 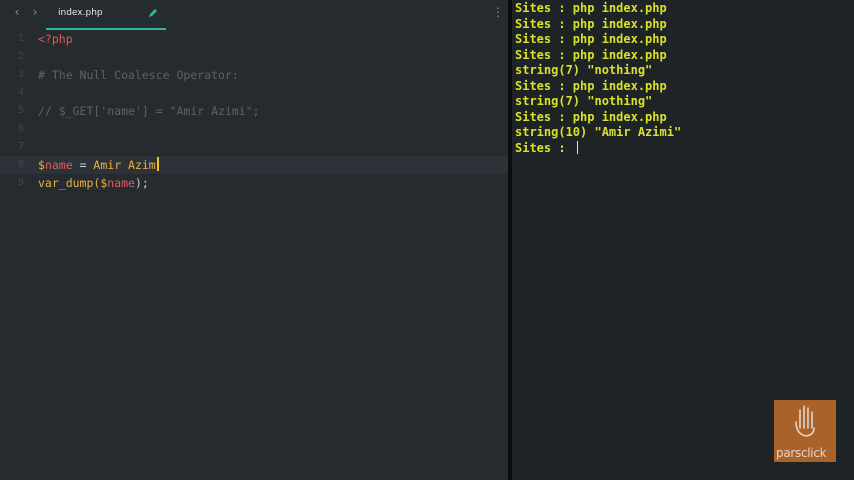 What do you see at coordinates (20, 182) in the screenshot?
I see `line-number: 9` at bounding box center [20, 182].